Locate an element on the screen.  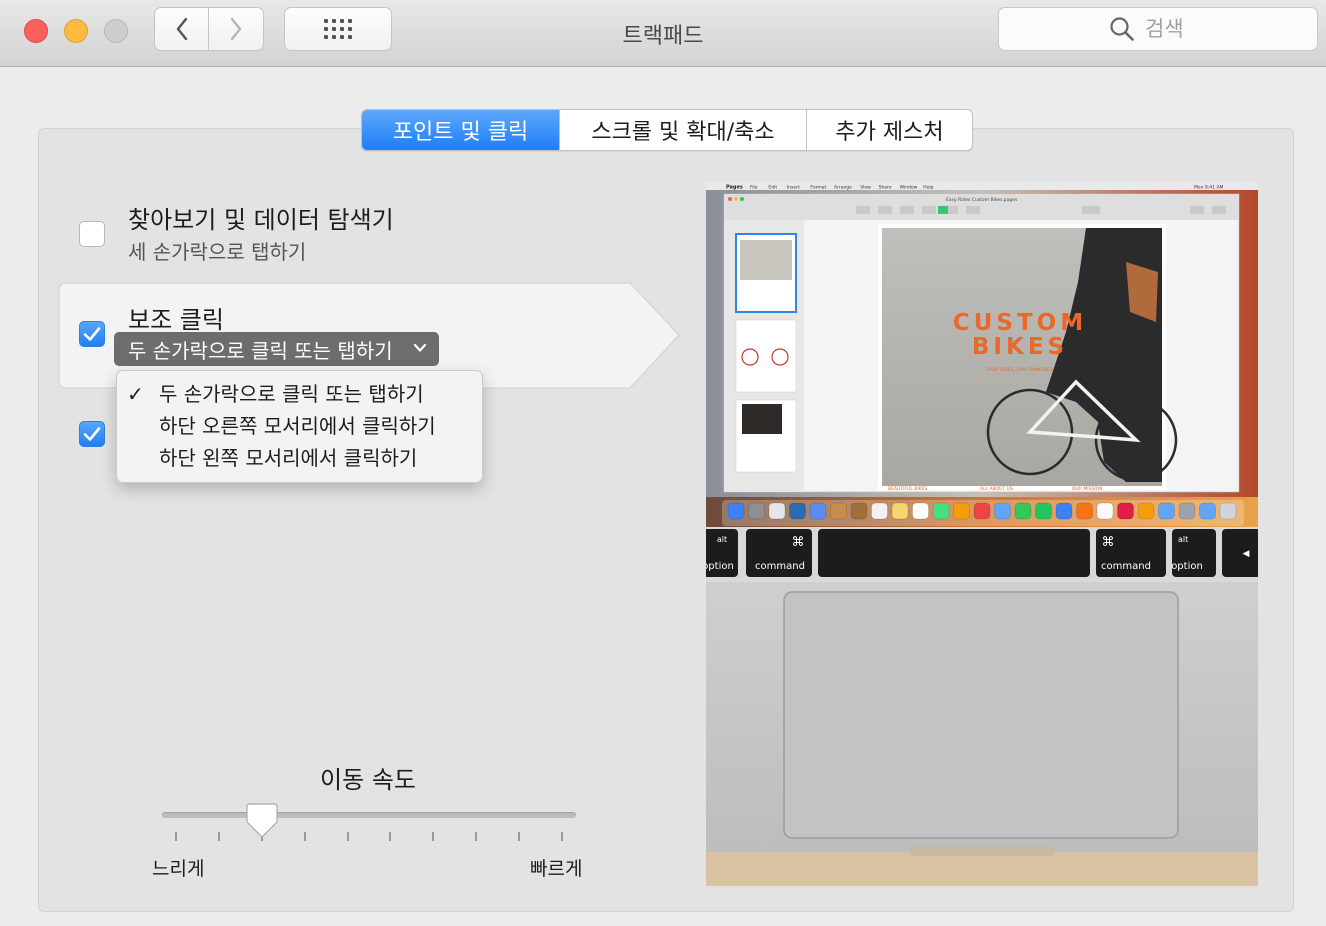
preview-dock-icons is located at coordinates (982, 511).